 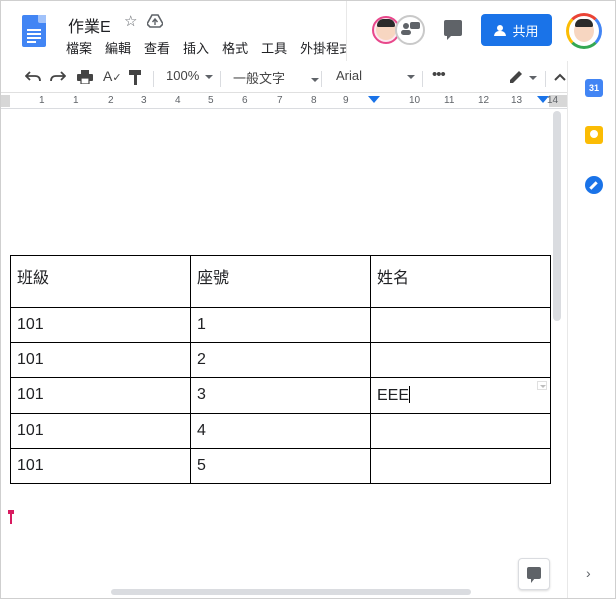 What do you see at coordinates (201, 359) in the screenshot?
I see `cell-text: 2` at bounding box center [201, 359].